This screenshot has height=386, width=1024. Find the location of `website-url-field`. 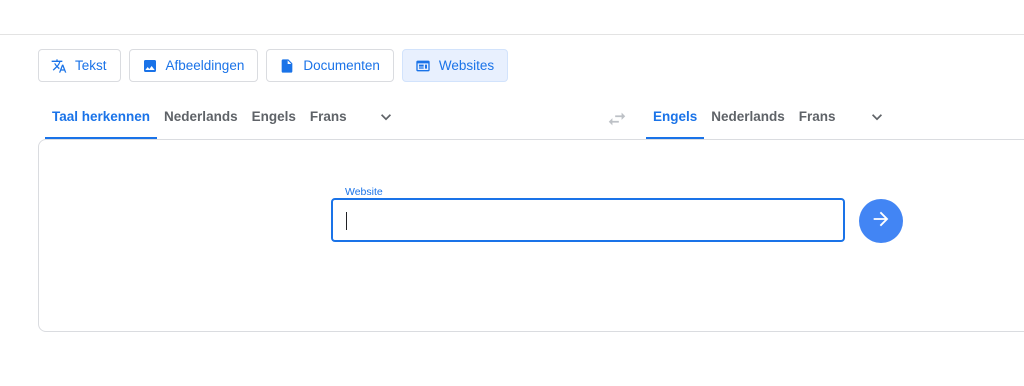

website-url-field is located at coordinates (588, 220).